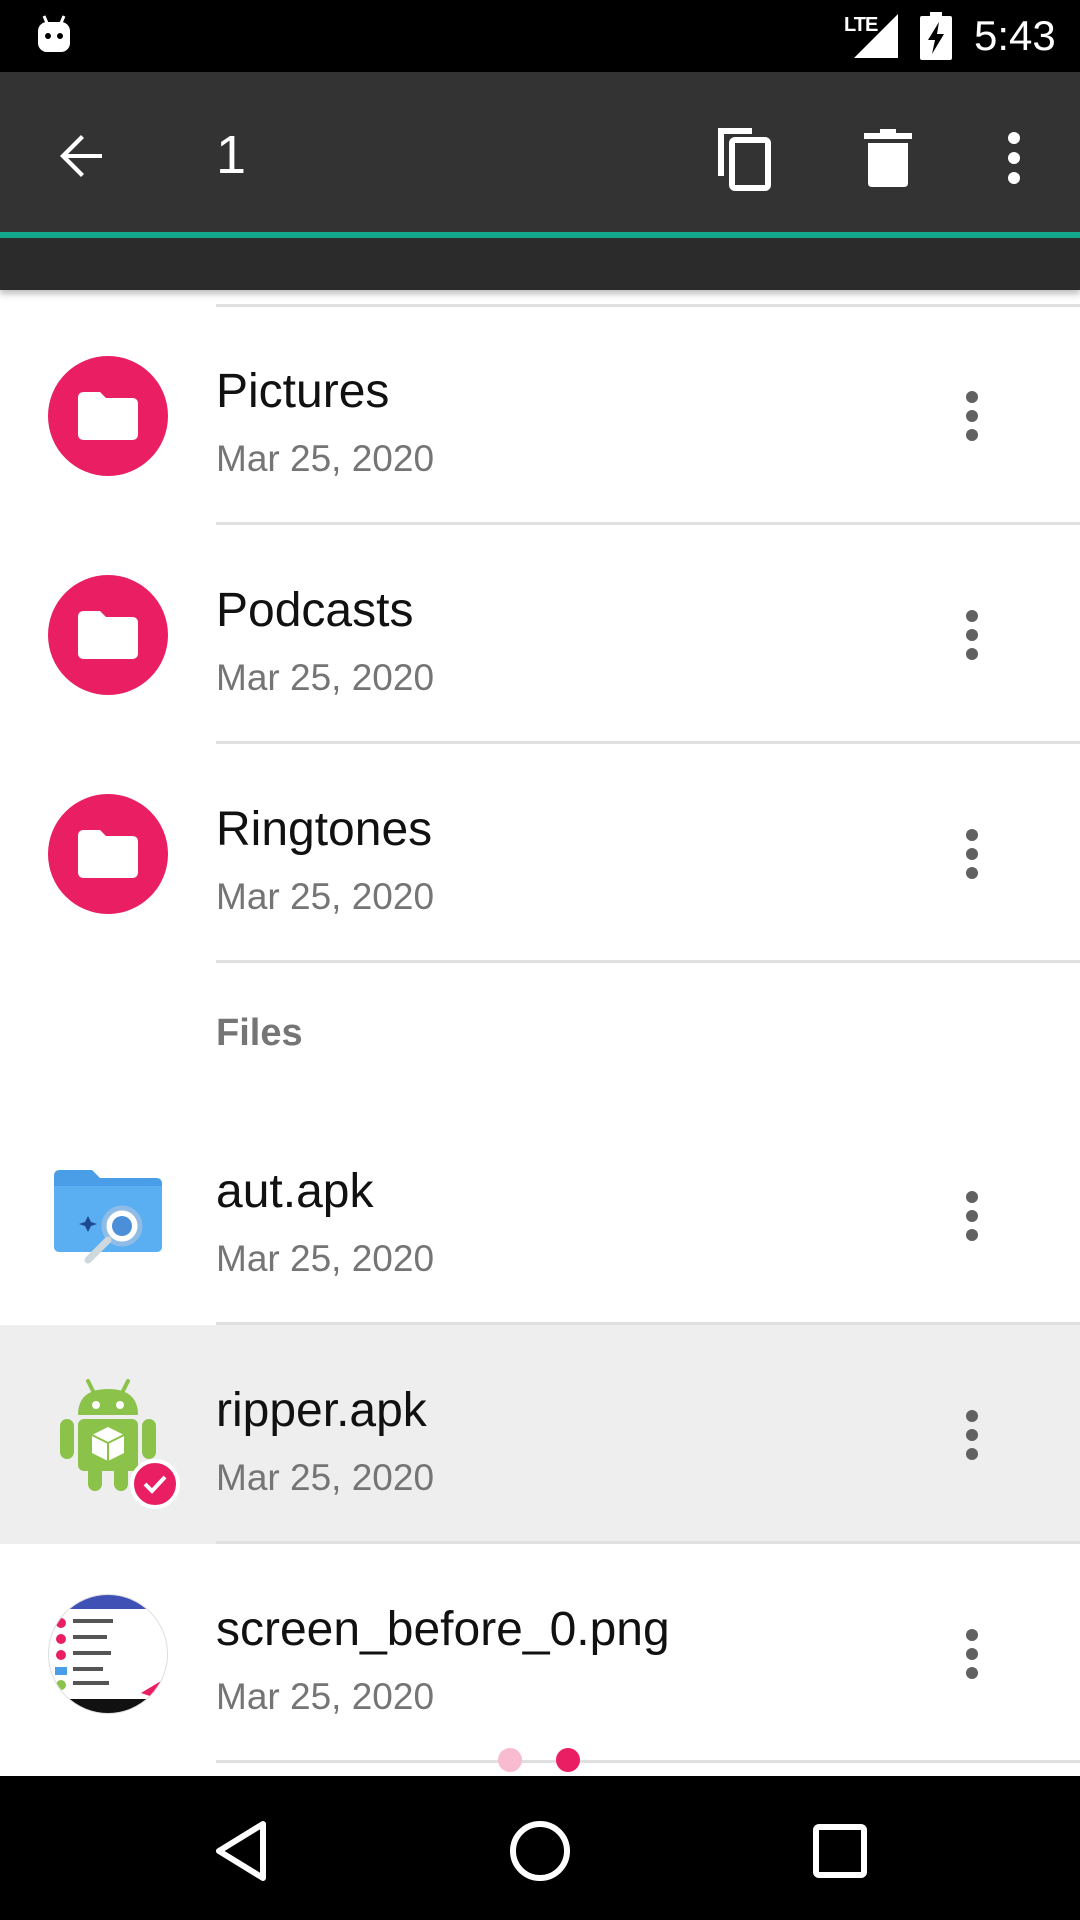  What do you see at coordinates (540, 853) in the screenshot?
I see `list-item-folder: Ringtones Mar 25, 2020` at bounding box center [540, 853].